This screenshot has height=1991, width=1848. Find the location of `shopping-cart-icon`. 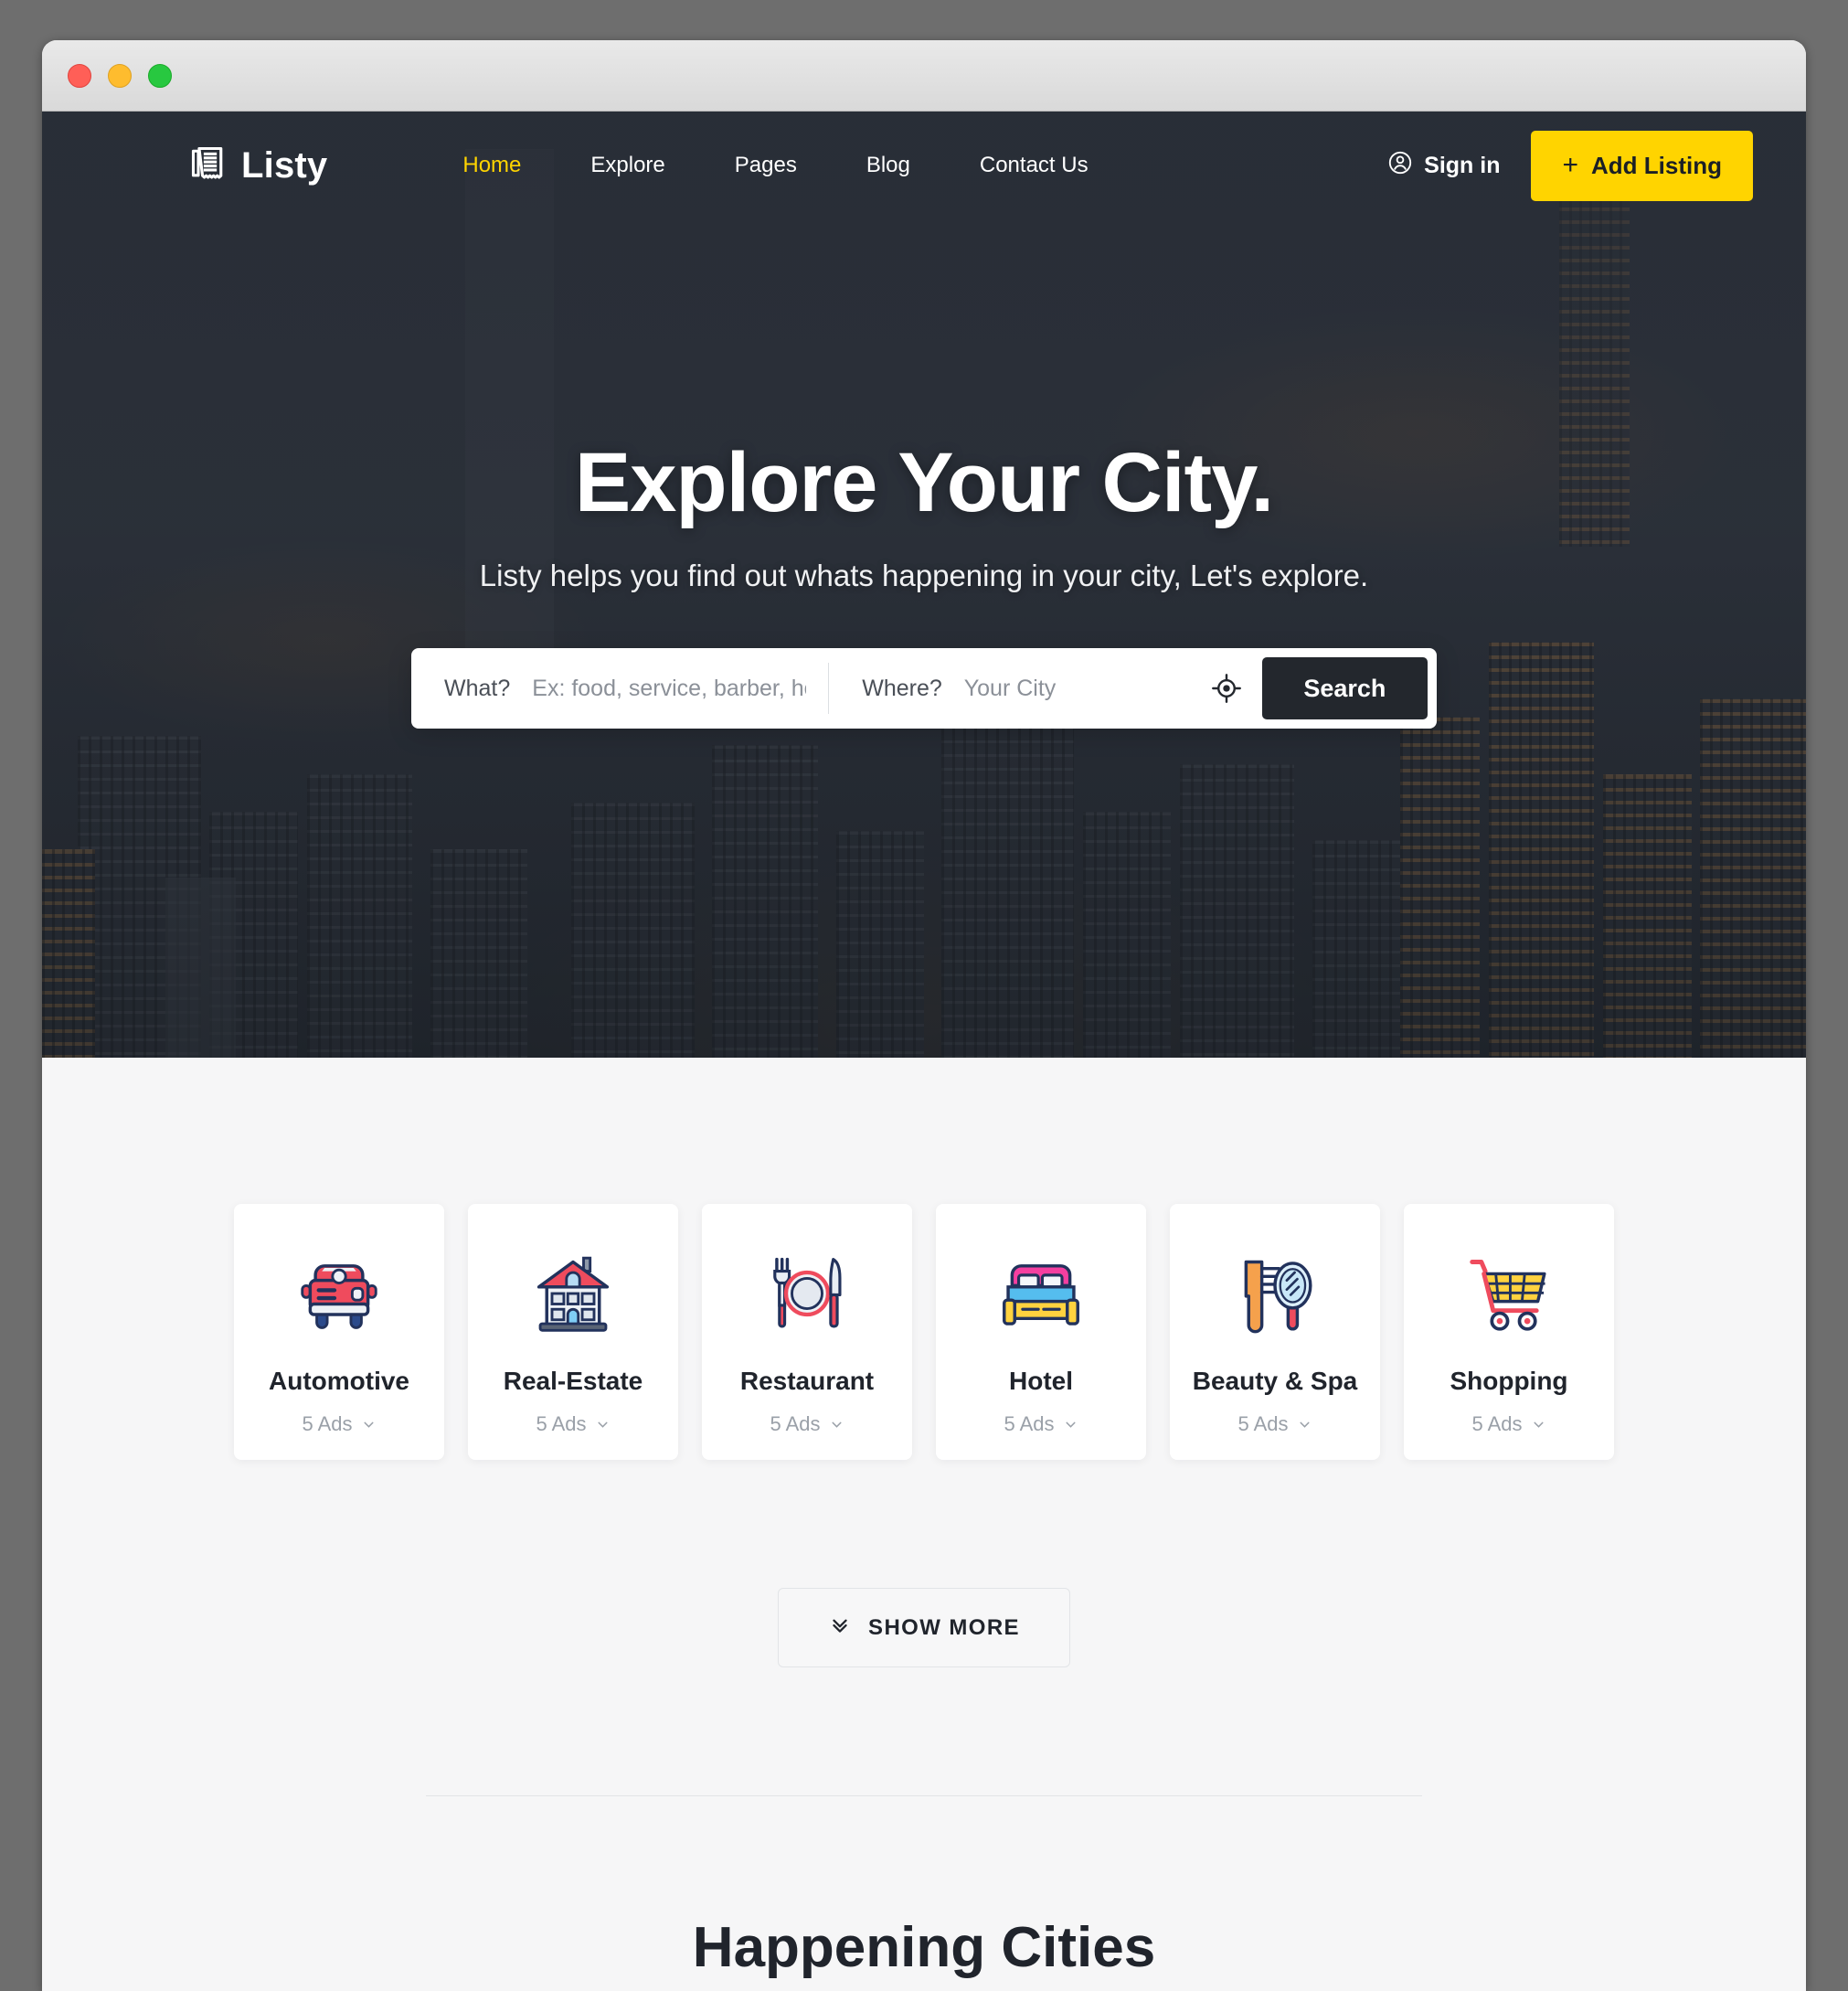

shopping-cart-icon is located at coordinates (1509, 1294).